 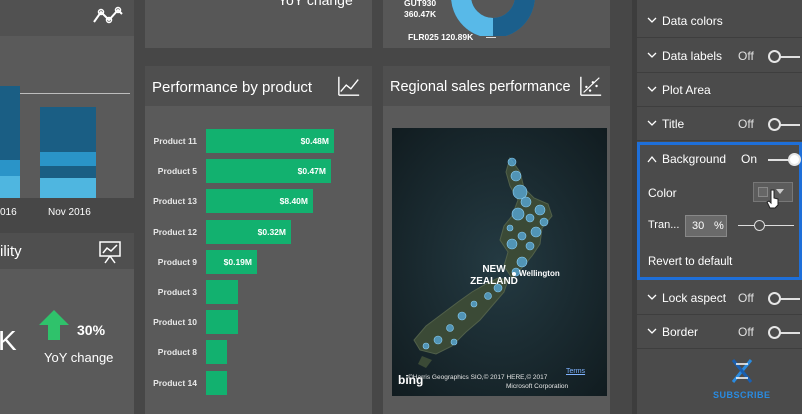 I want to click on slider-knob, so click(x=759, y=225).